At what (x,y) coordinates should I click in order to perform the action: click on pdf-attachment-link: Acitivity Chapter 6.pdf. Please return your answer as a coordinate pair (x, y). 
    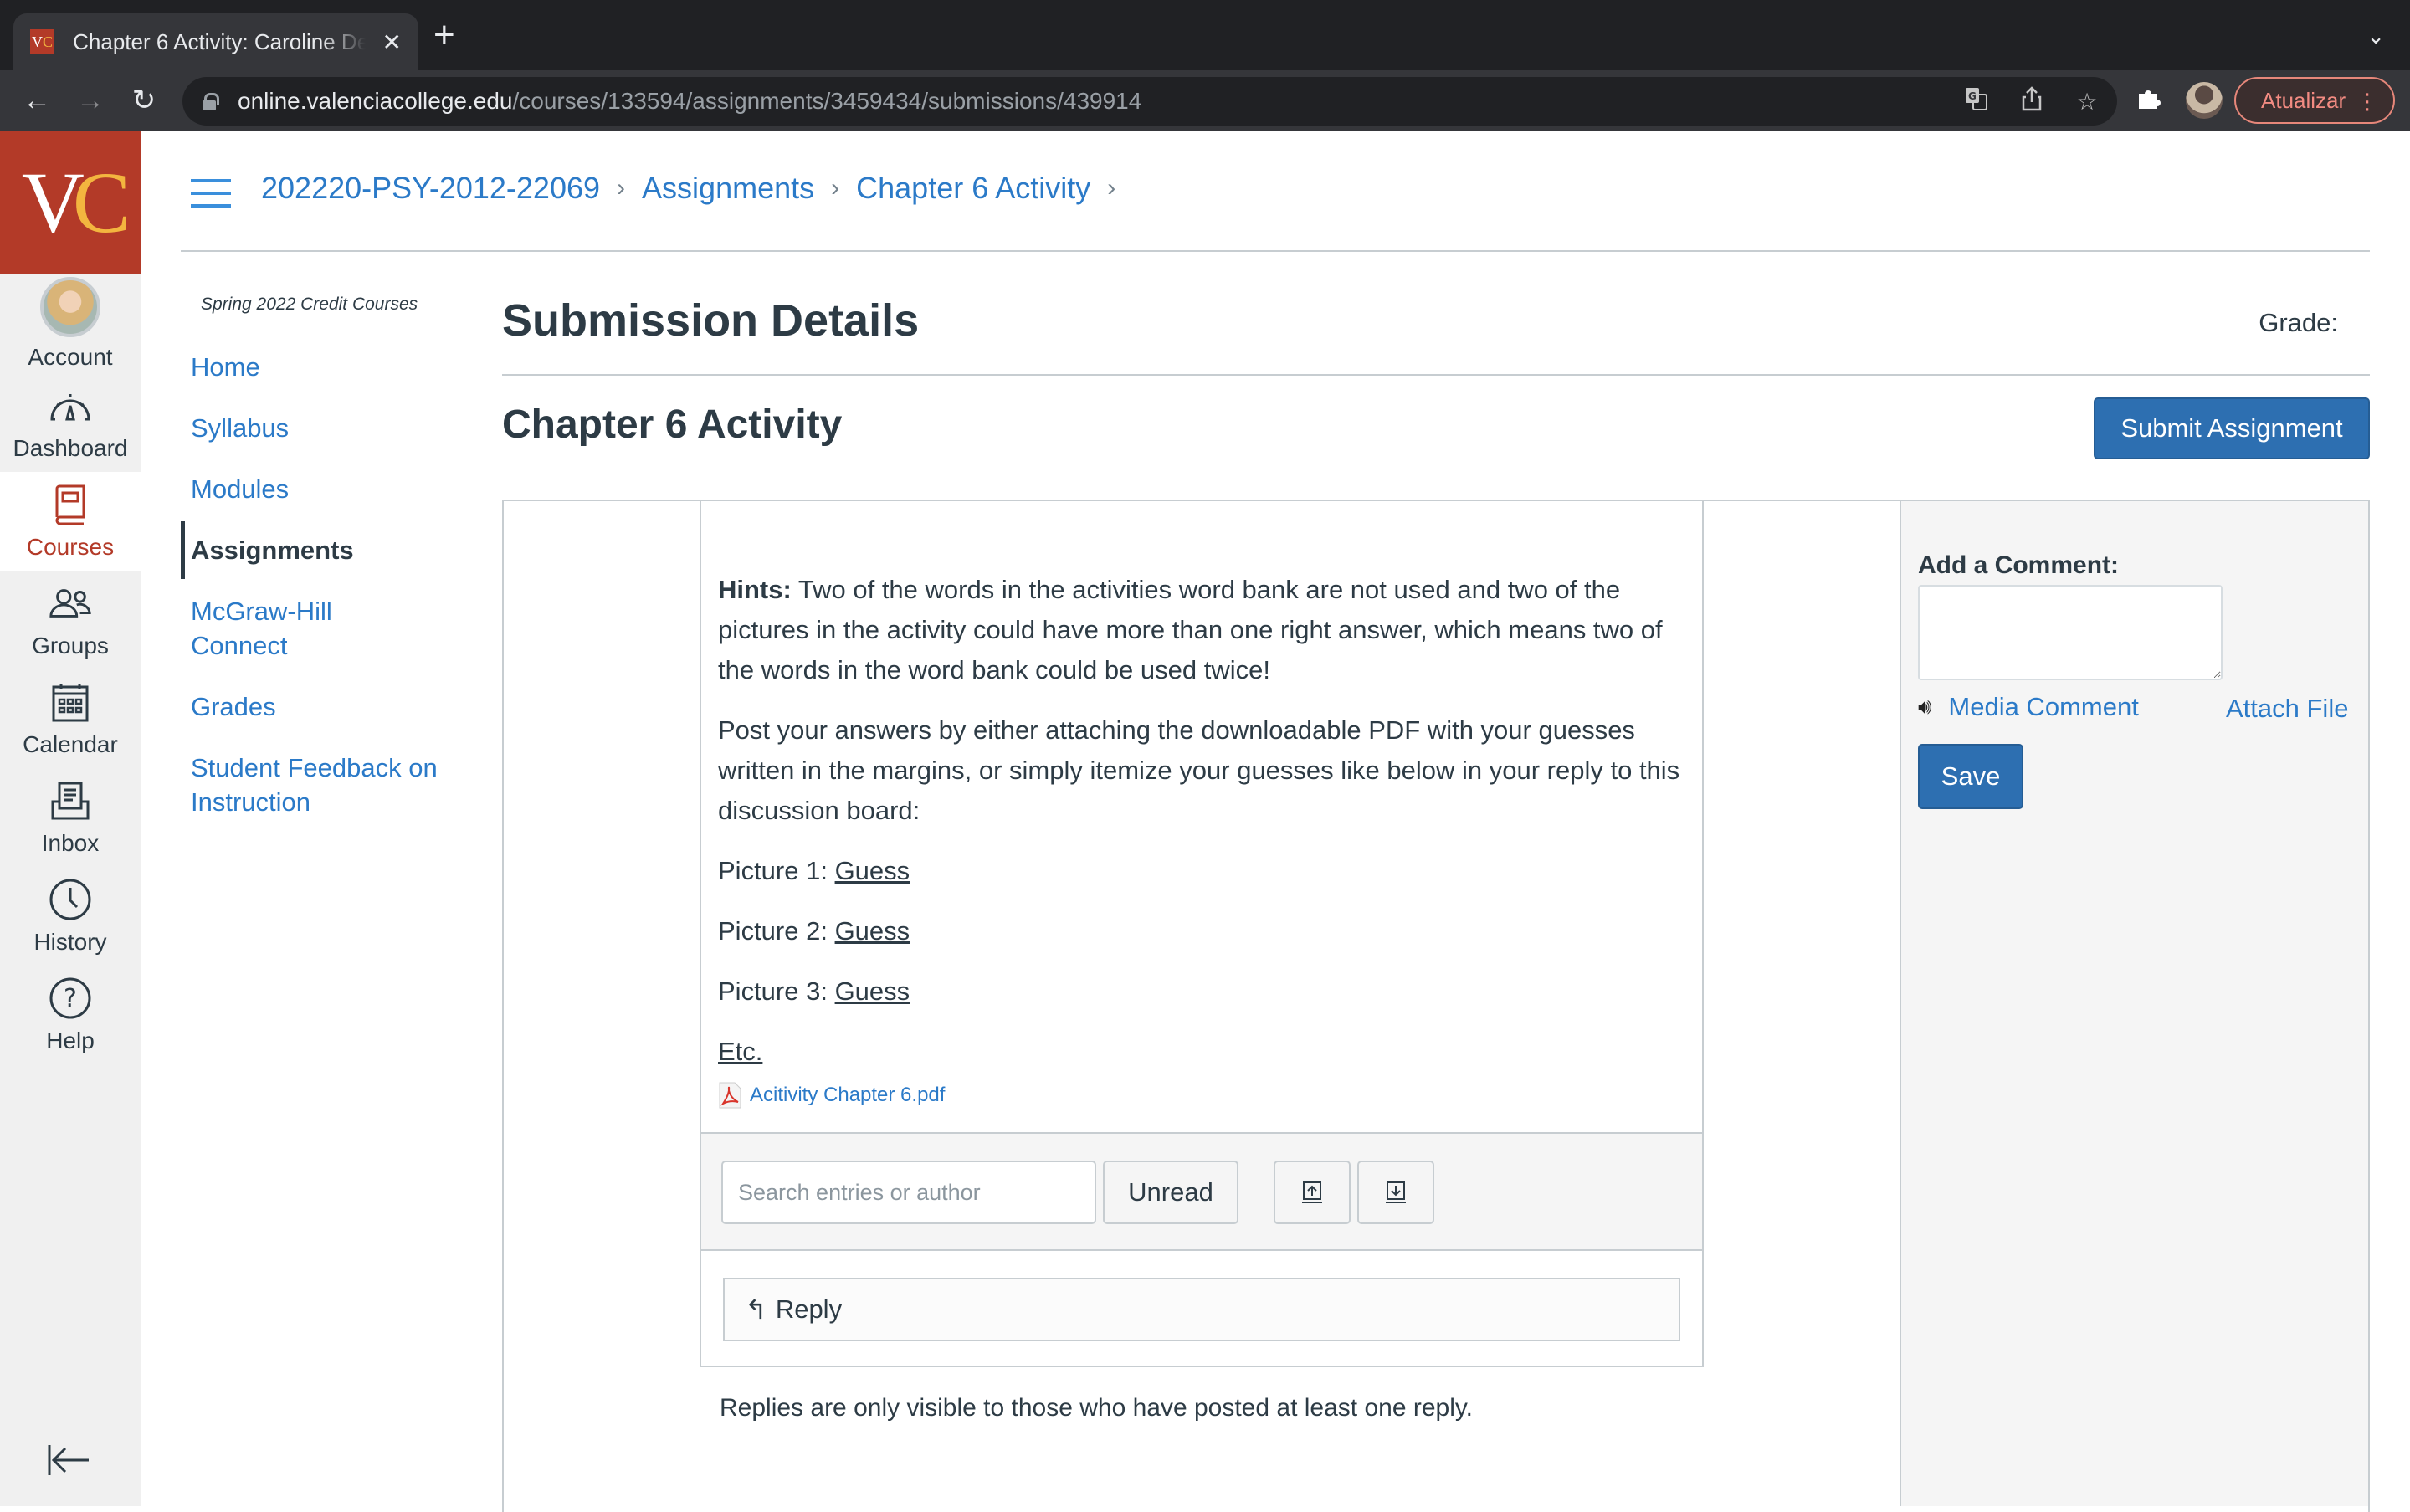
    Looking at the image, I should click on (1199, 1095).